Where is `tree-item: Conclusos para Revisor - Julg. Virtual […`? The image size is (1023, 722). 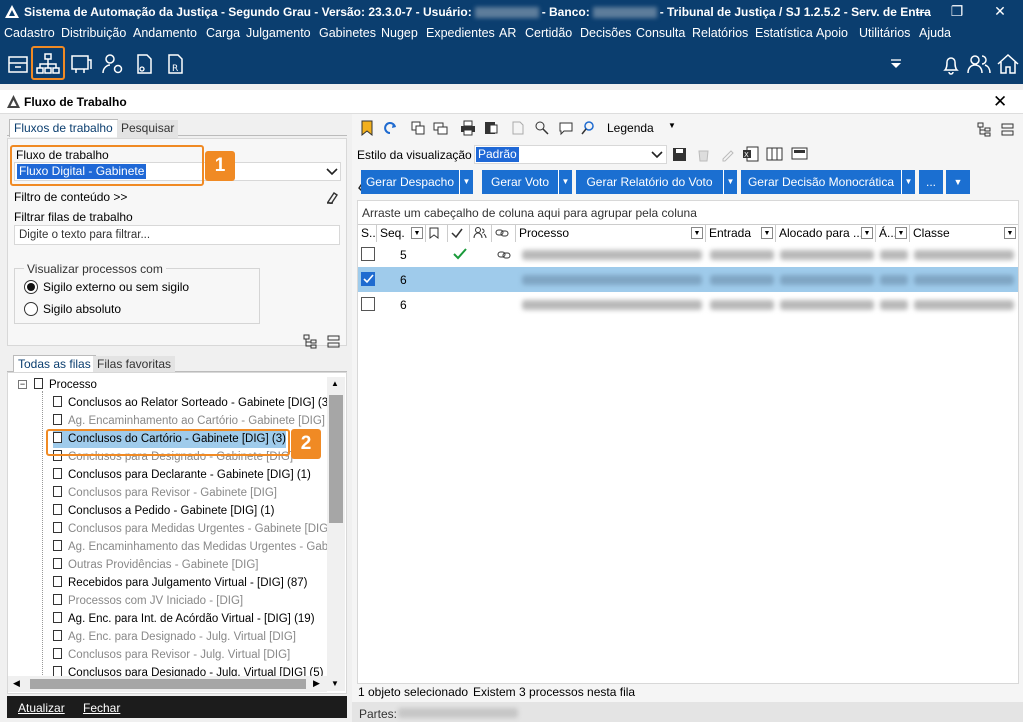
tree-item: Conclusos para Revisor - Julg. Virtual [… is located at coordinates (171, 655).